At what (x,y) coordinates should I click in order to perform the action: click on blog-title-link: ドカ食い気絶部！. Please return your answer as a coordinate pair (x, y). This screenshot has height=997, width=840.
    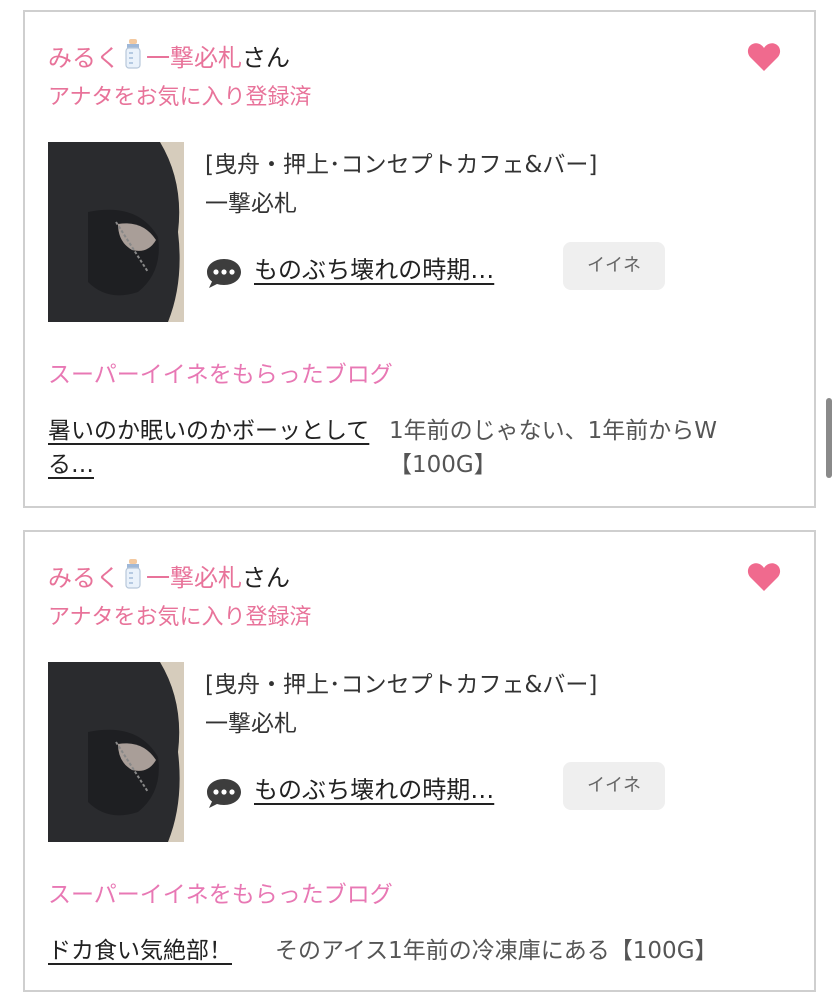
    Looking at the image, I should click on (140, 951).